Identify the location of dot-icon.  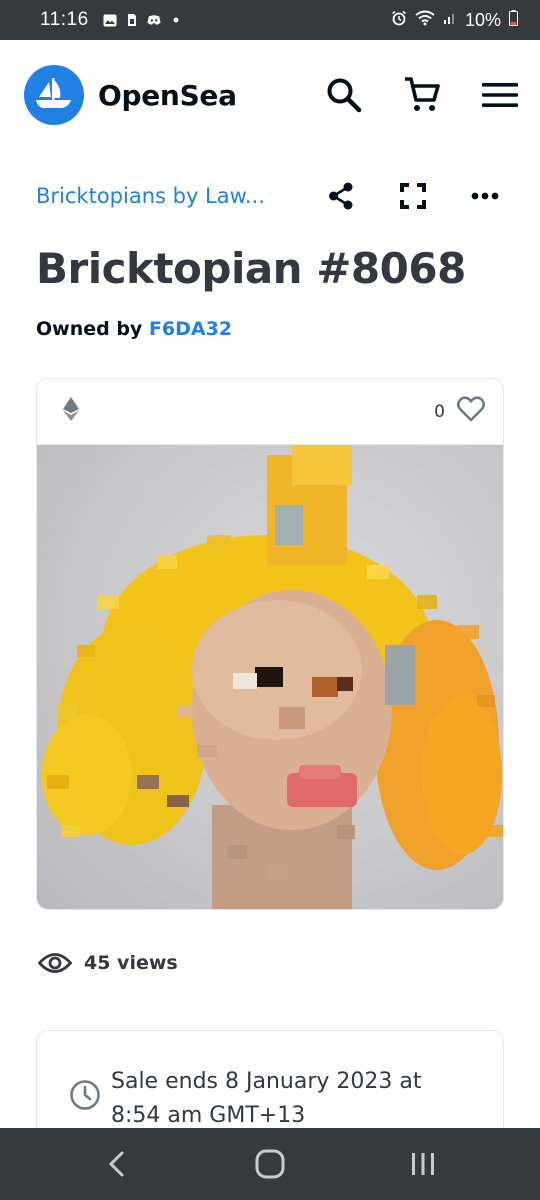
(176, 20).